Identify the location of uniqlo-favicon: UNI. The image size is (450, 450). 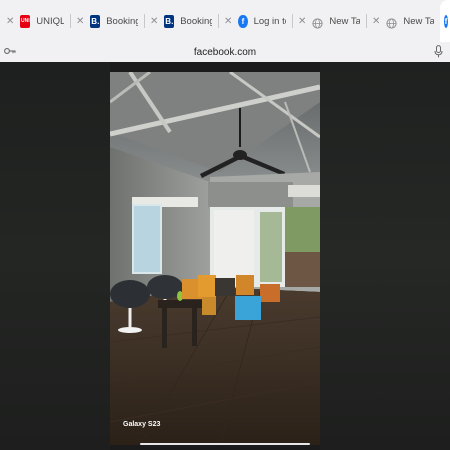
(25, 21).